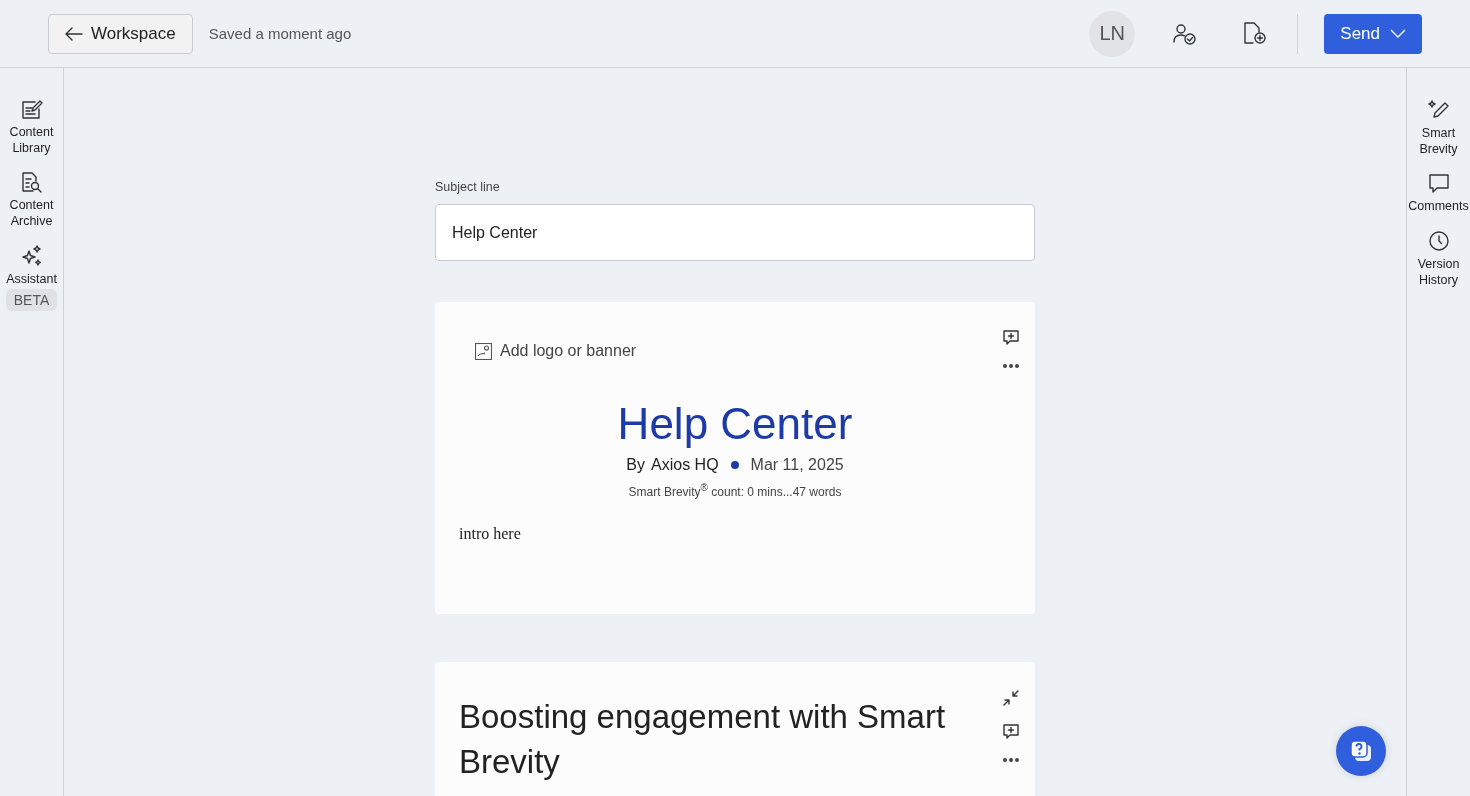 Image resolution: width=1470 pixels, height=796 pixels. I want to click on save-status: Saved a moment ago, so click(280, 33).